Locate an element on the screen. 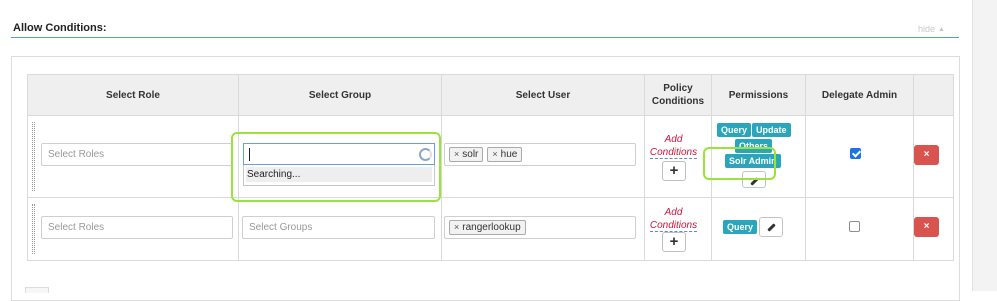 The height and width of the screenshot is (301, 997). hide-label: hide is located at coordinates (926, 29).